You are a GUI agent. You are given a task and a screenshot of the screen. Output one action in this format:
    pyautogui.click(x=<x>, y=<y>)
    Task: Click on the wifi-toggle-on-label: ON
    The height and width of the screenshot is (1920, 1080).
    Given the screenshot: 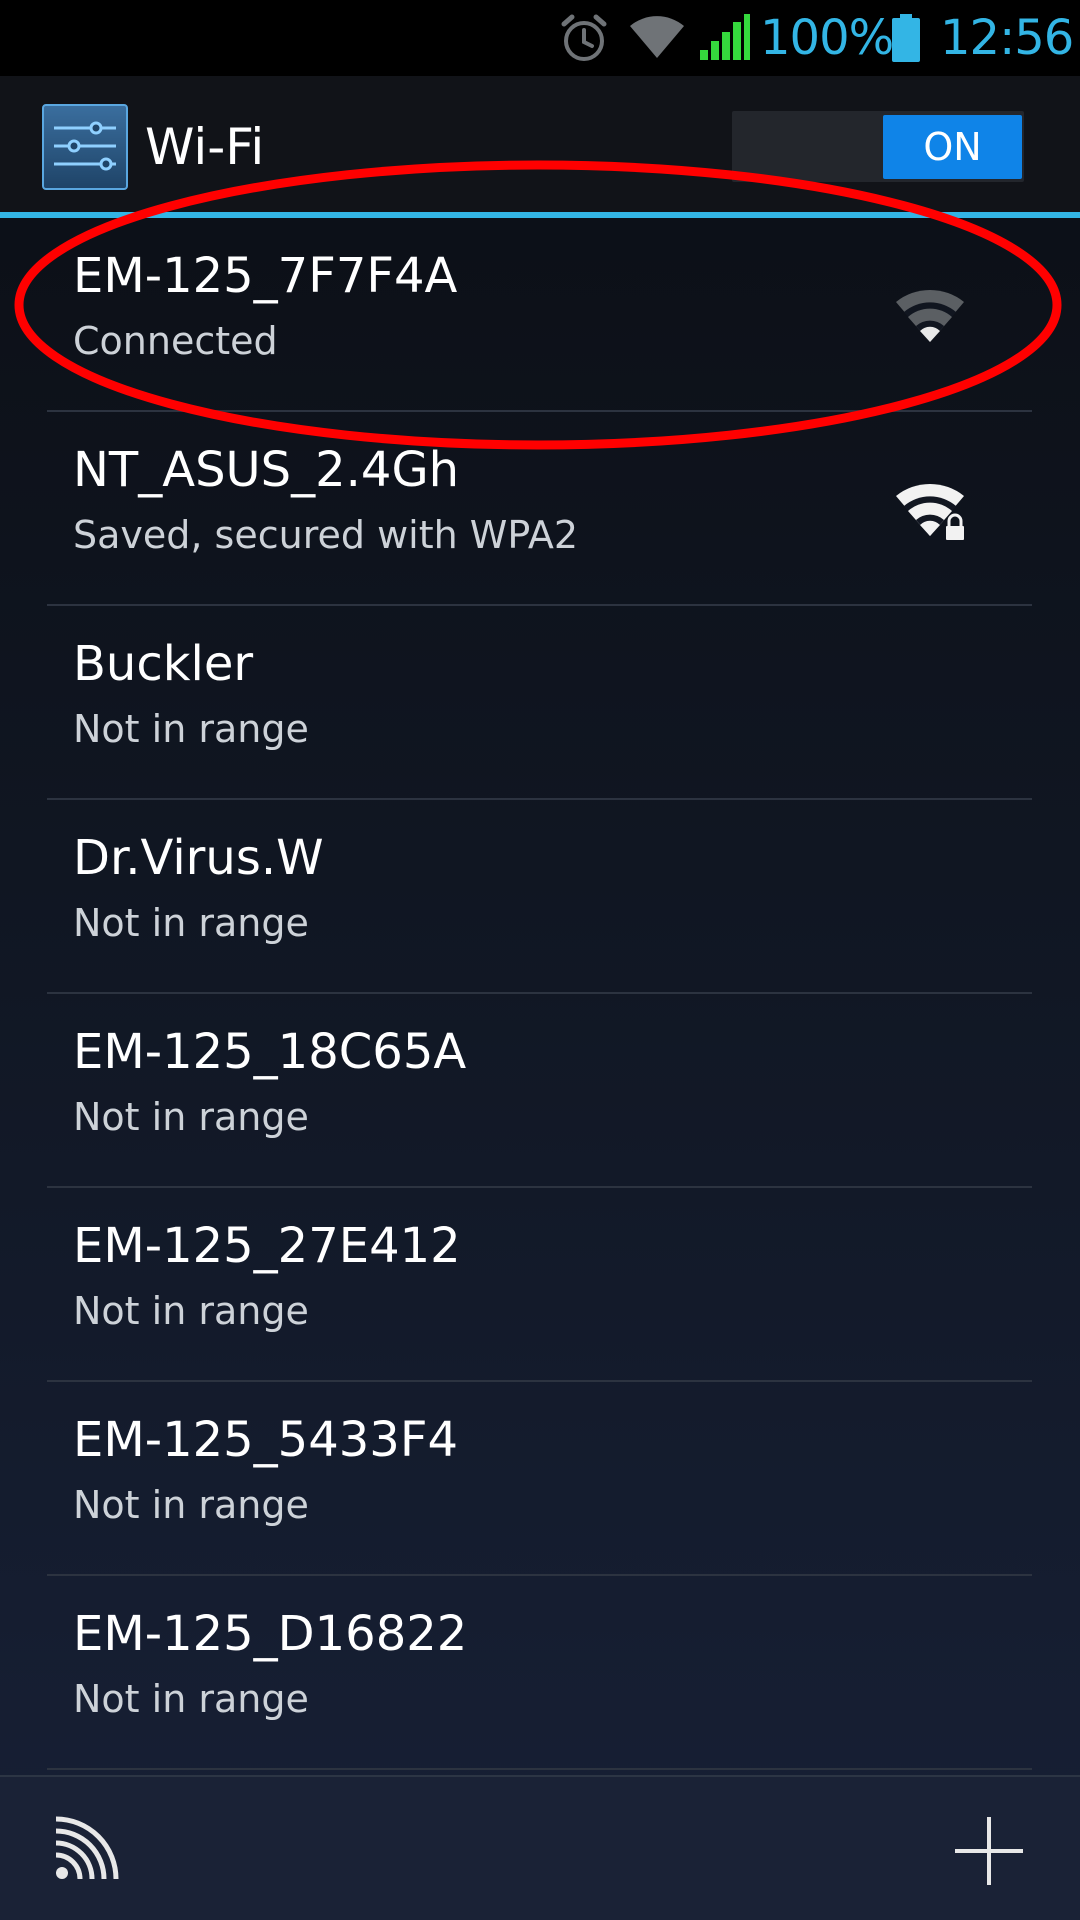 What is the action you would take?
    pyautogui.click(x=952, y=147)
    